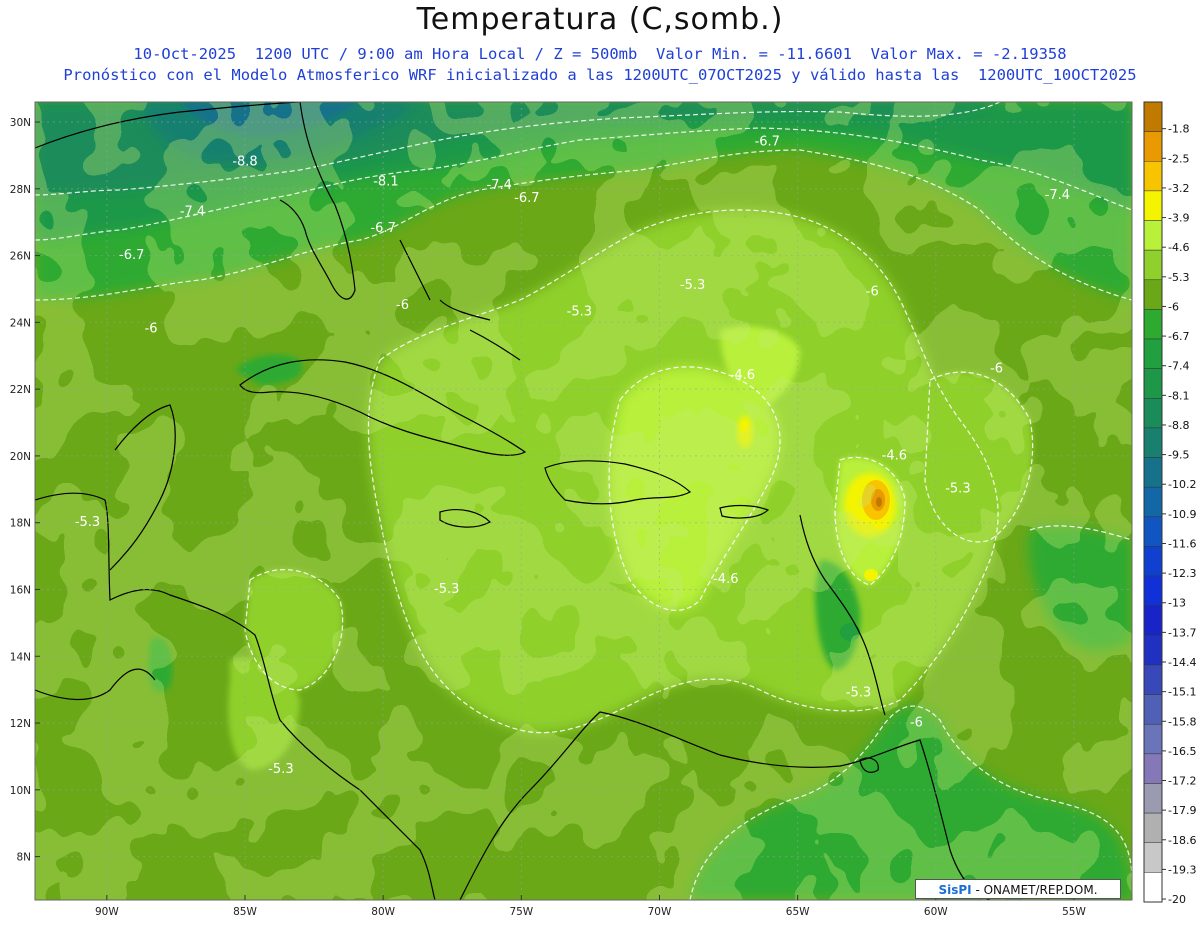 Image resolution: width=1200 pixels, height=927 pixels. Describe the element at coordinates (244, 161) in the screenshot. I see `contour-label: -8.8` at that location.